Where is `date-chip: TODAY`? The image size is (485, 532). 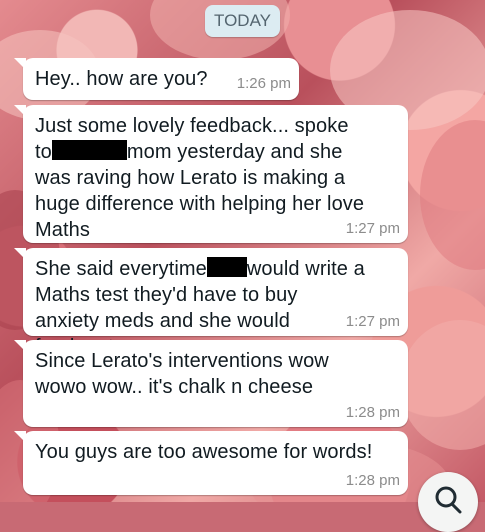 date-chip: TODAY is located at coordinates (242, 21).